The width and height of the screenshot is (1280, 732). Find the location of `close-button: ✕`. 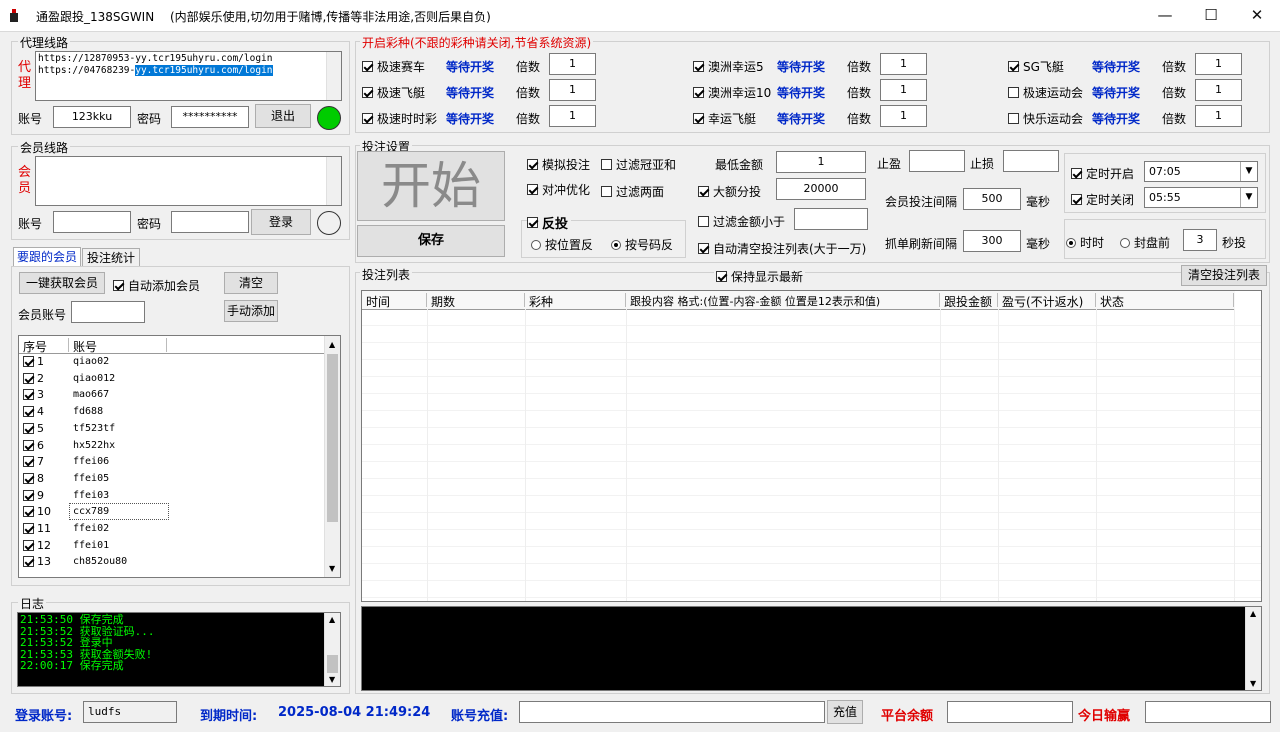

close-button: ✕ is located at coordinates (1257, 15).